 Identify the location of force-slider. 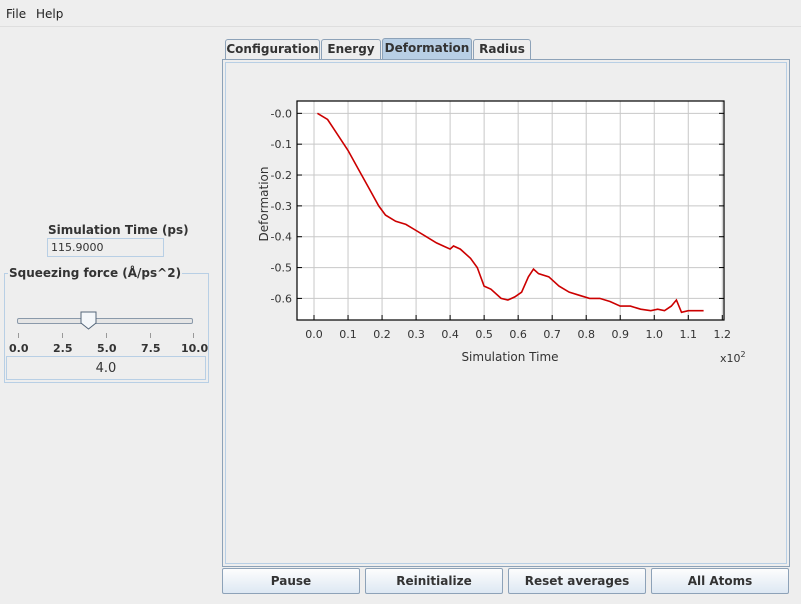
(105, 321).